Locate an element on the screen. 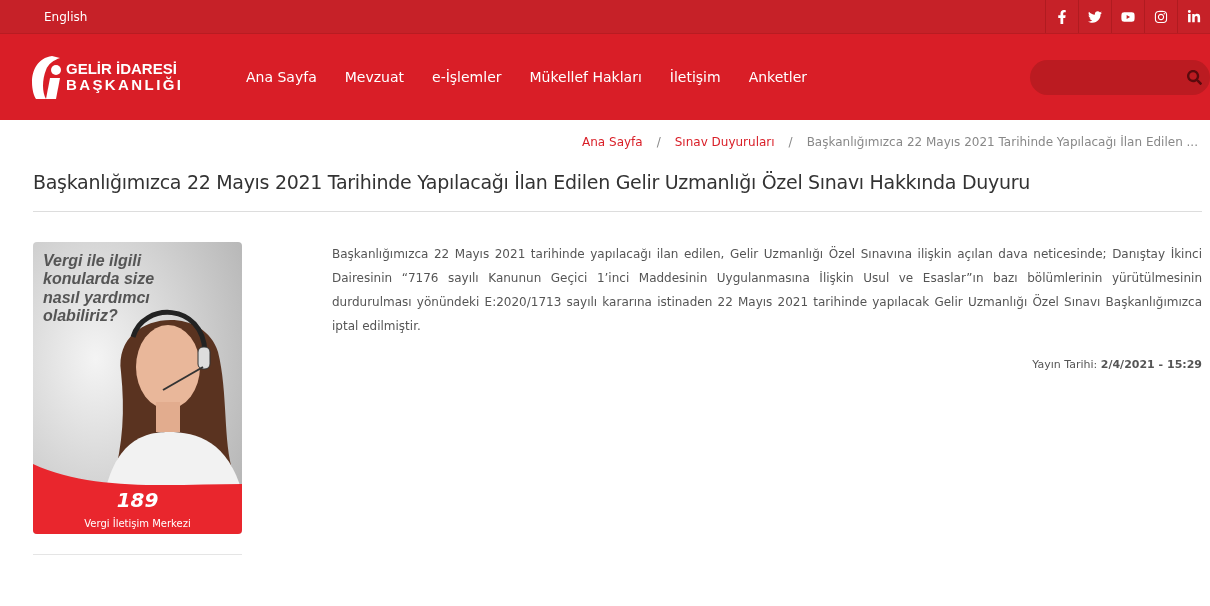  banner-headline: Vergi ile ilgili konularda size nasıl yardımcı olabiliriz? is located at coordinates (99, 289).